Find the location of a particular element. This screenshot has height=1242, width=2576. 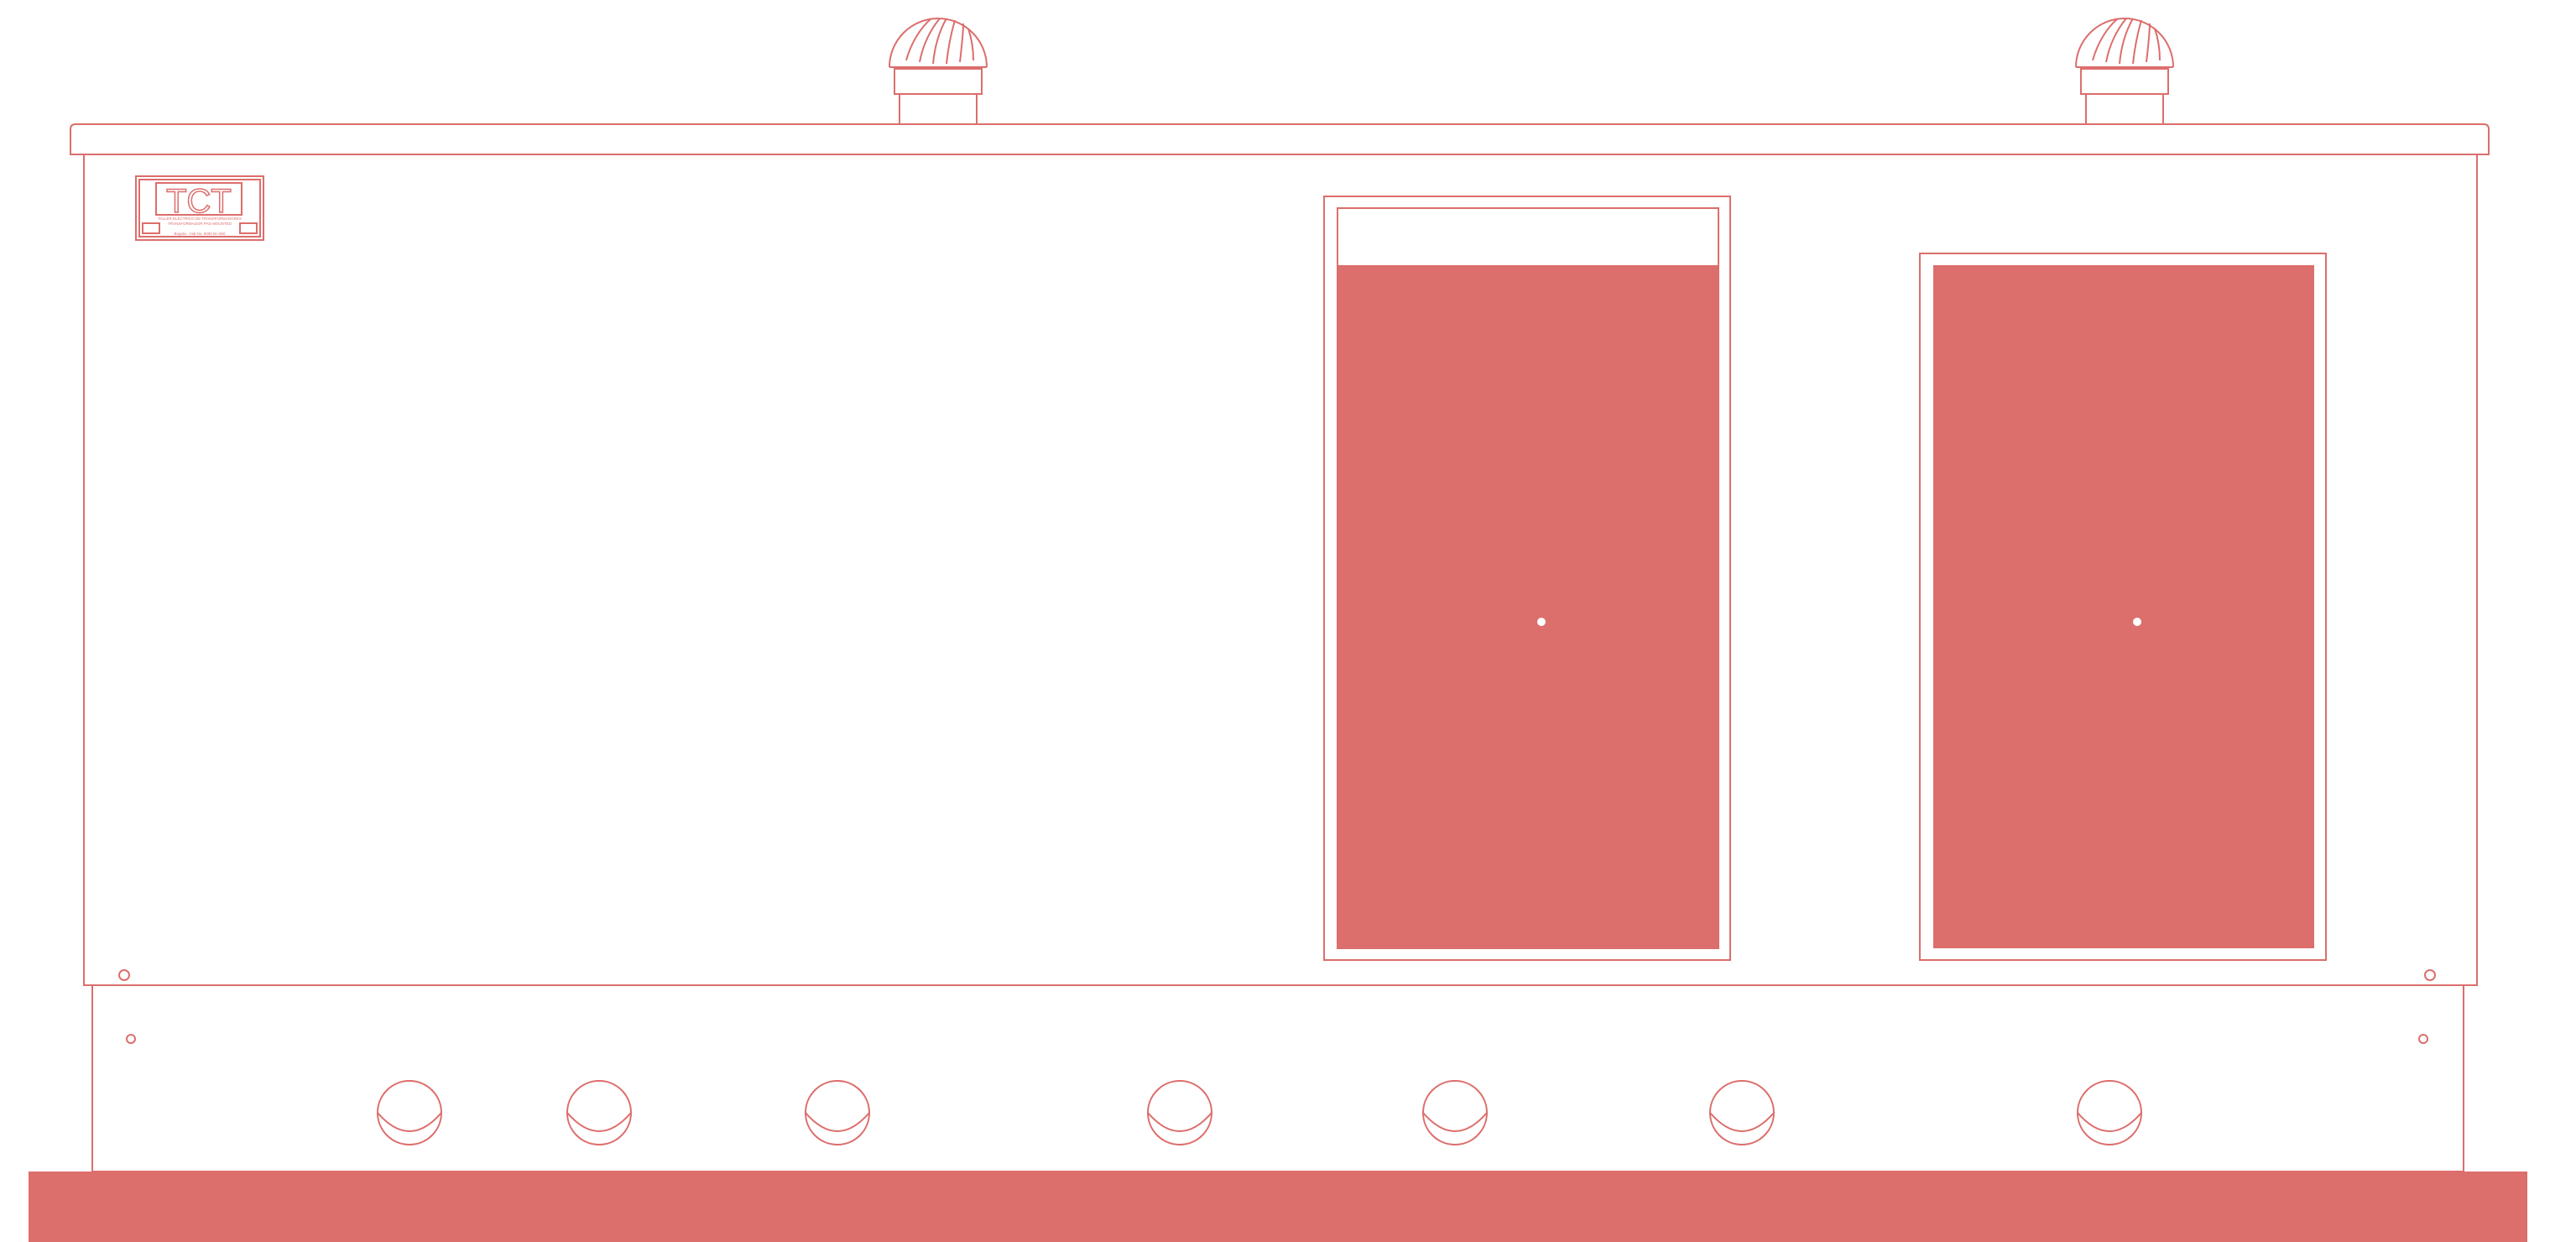

cable-compartment is located at coordinates (1277, 1078).